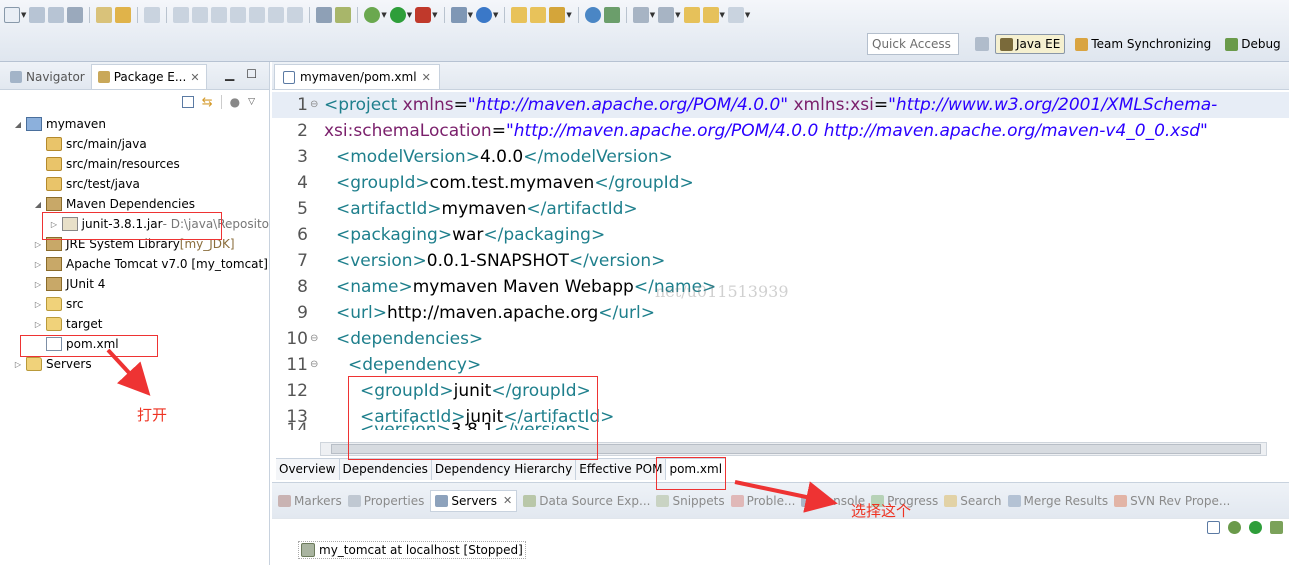  I want to click on save-all-icon, so click(56, 15).